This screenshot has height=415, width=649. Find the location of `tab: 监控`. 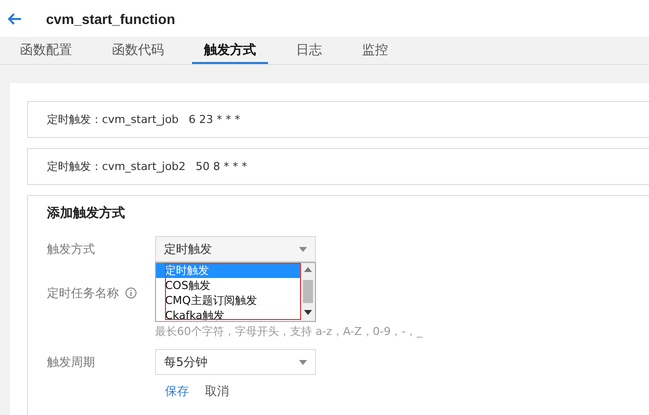

tab: 监控 is located at coordinates (375, 50).